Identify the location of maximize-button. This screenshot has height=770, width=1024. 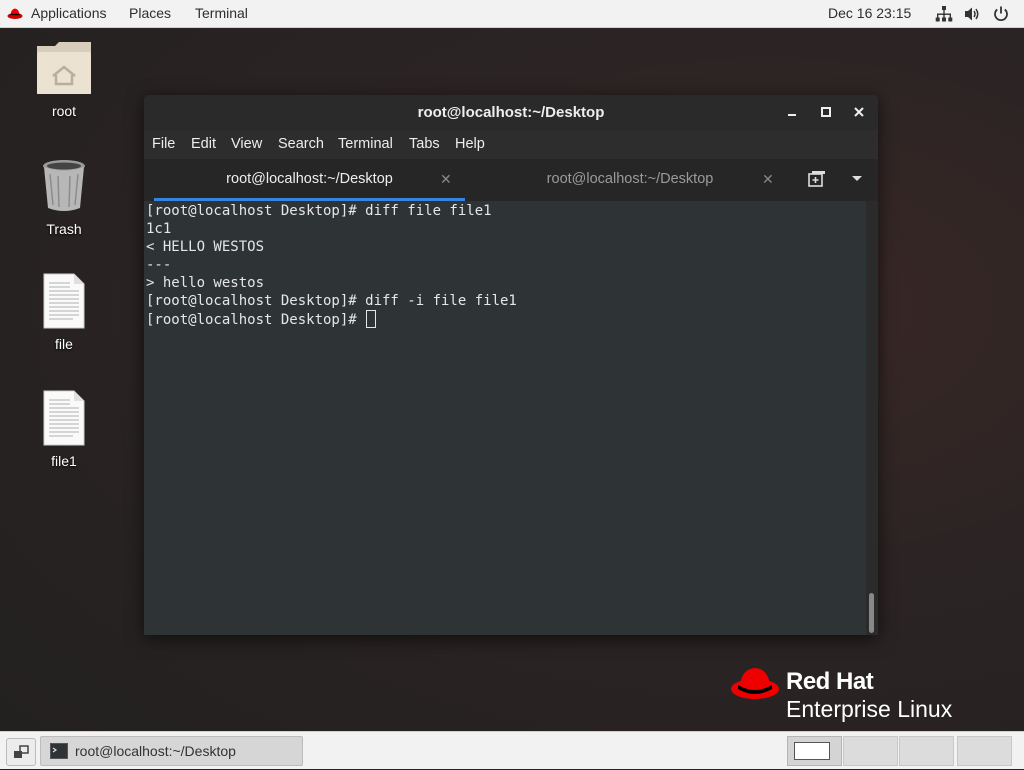
(826, 112).